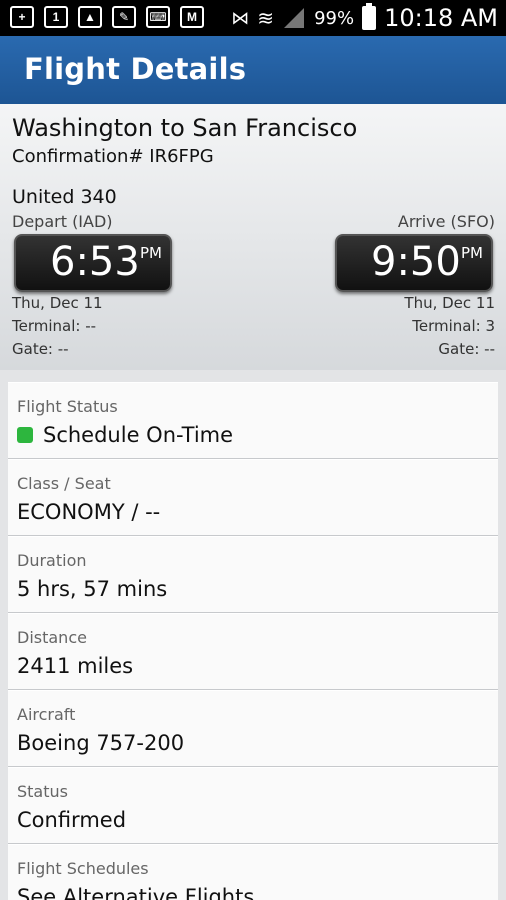 The width and height of the screenshot is (506, 900). I want to click on status-bar: + 1 ▲ ✎ ⌨ M ⋈ ≋ 99% 10:18 AM, so click(253, 18).